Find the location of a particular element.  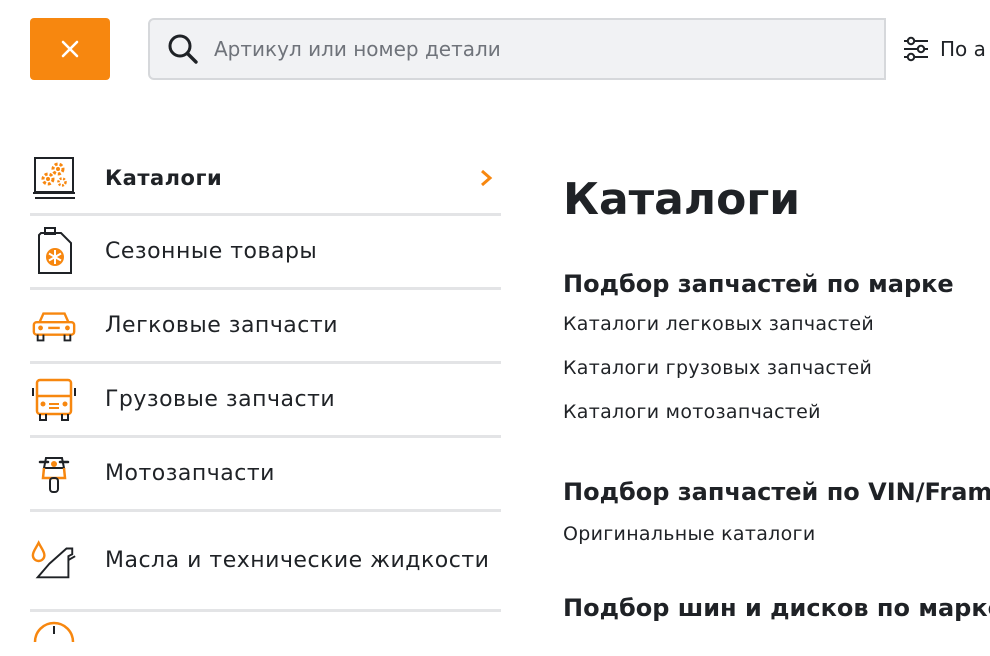

filter-sliders-icon is located at coordinates (916, 49).